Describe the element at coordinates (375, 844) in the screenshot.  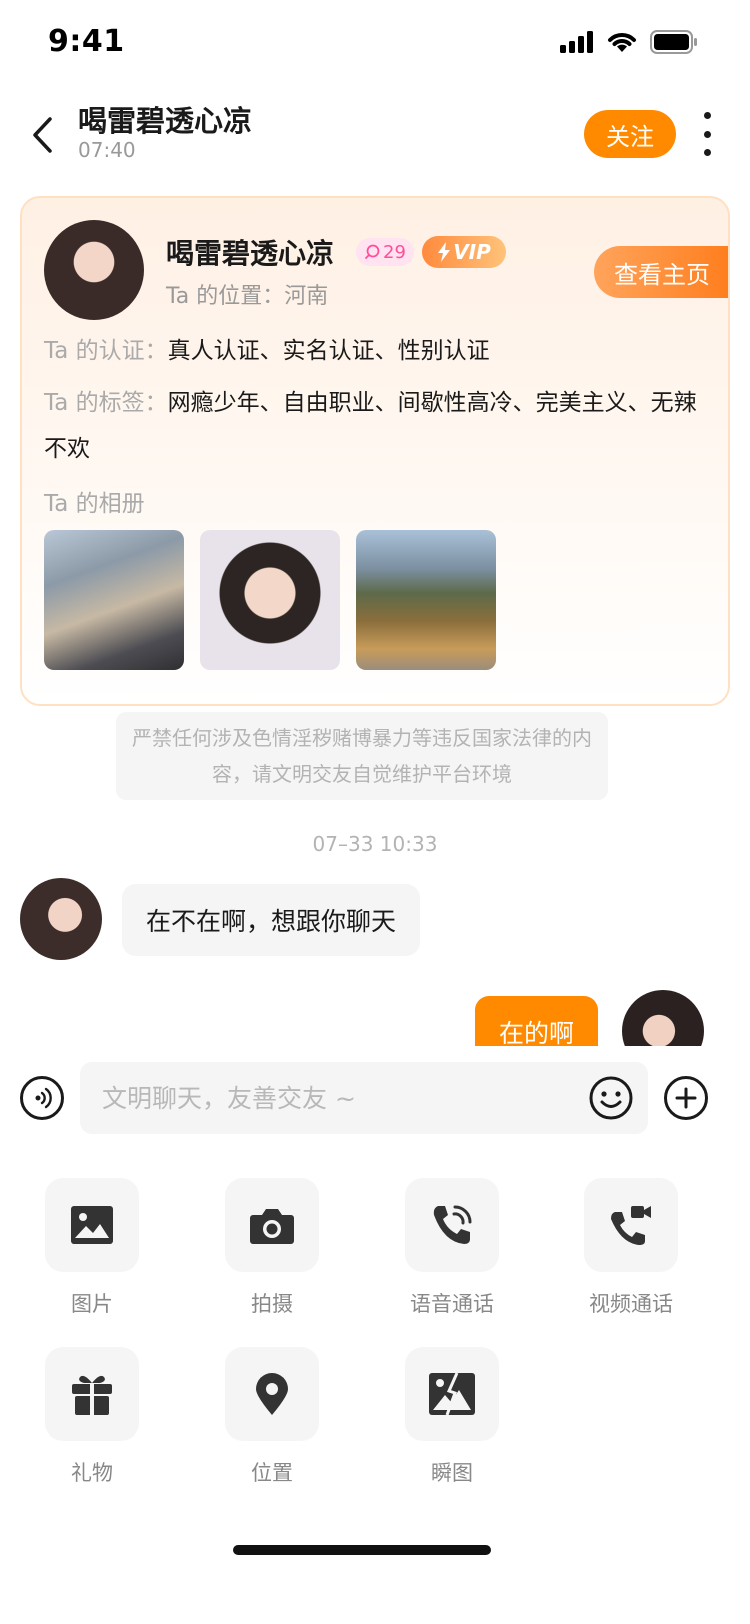
I see `message-timestamp: 07–33 10:33` at that location.